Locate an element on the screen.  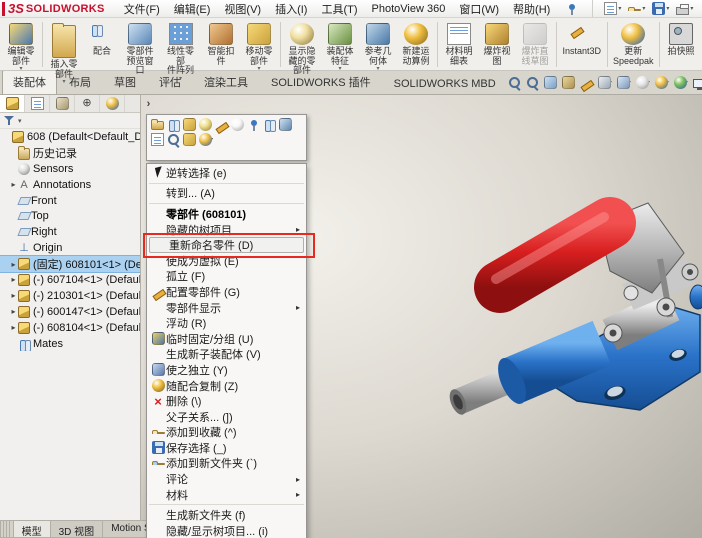
component-color-button is located at coordinates (189, 139).